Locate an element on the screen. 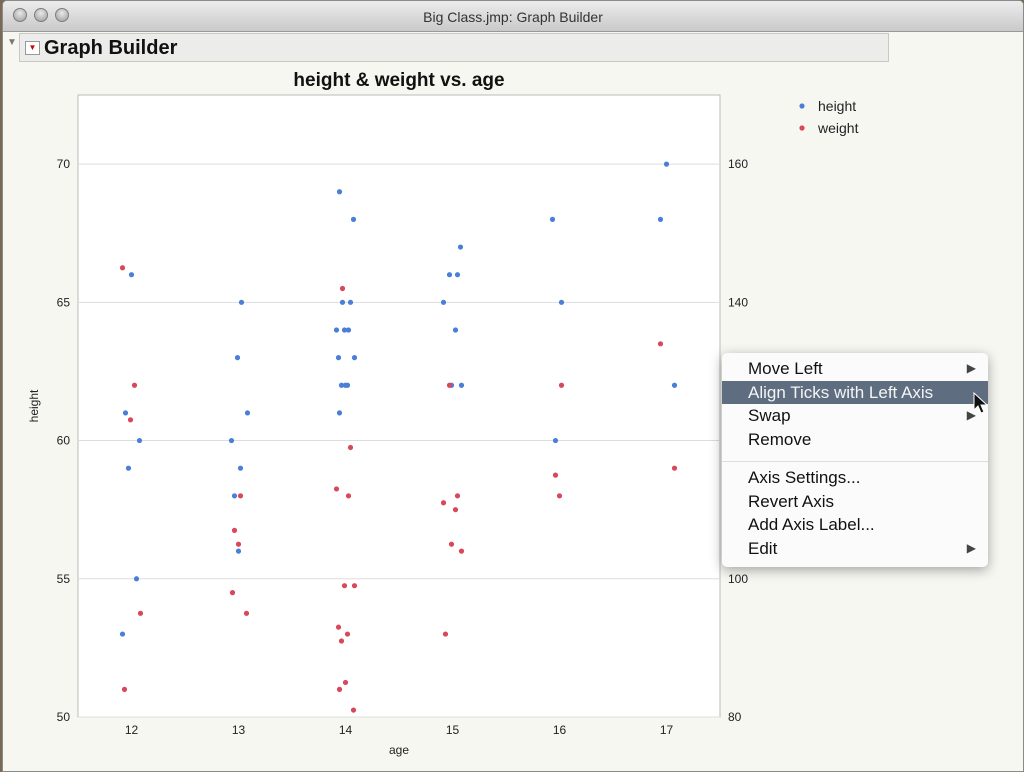 This screenshot has height=772, width=1024. menu-item-move-left: Move Left ▶ is located at coordinates (855, 368).